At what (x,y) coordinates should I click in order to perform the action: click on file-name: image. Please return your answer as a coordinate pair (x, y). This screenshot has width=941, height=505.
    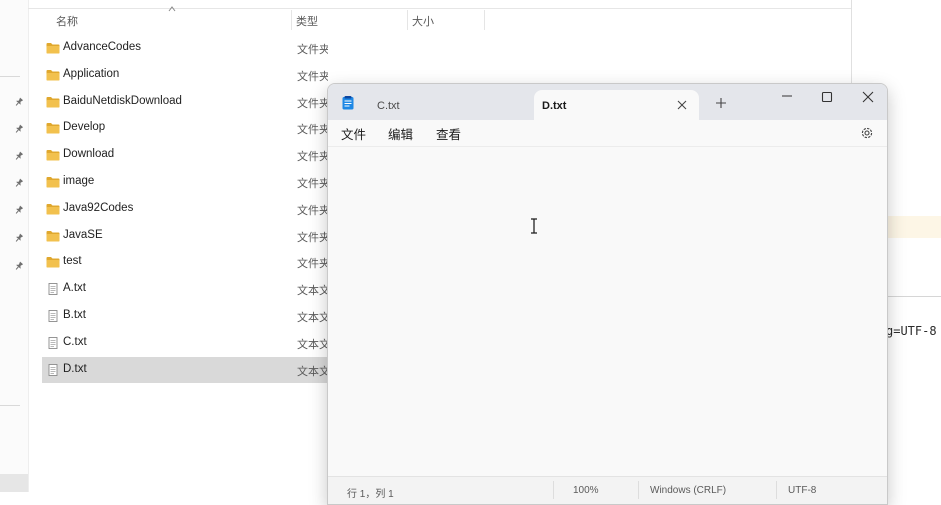
    Looking at the image, I should click on (79, 181).